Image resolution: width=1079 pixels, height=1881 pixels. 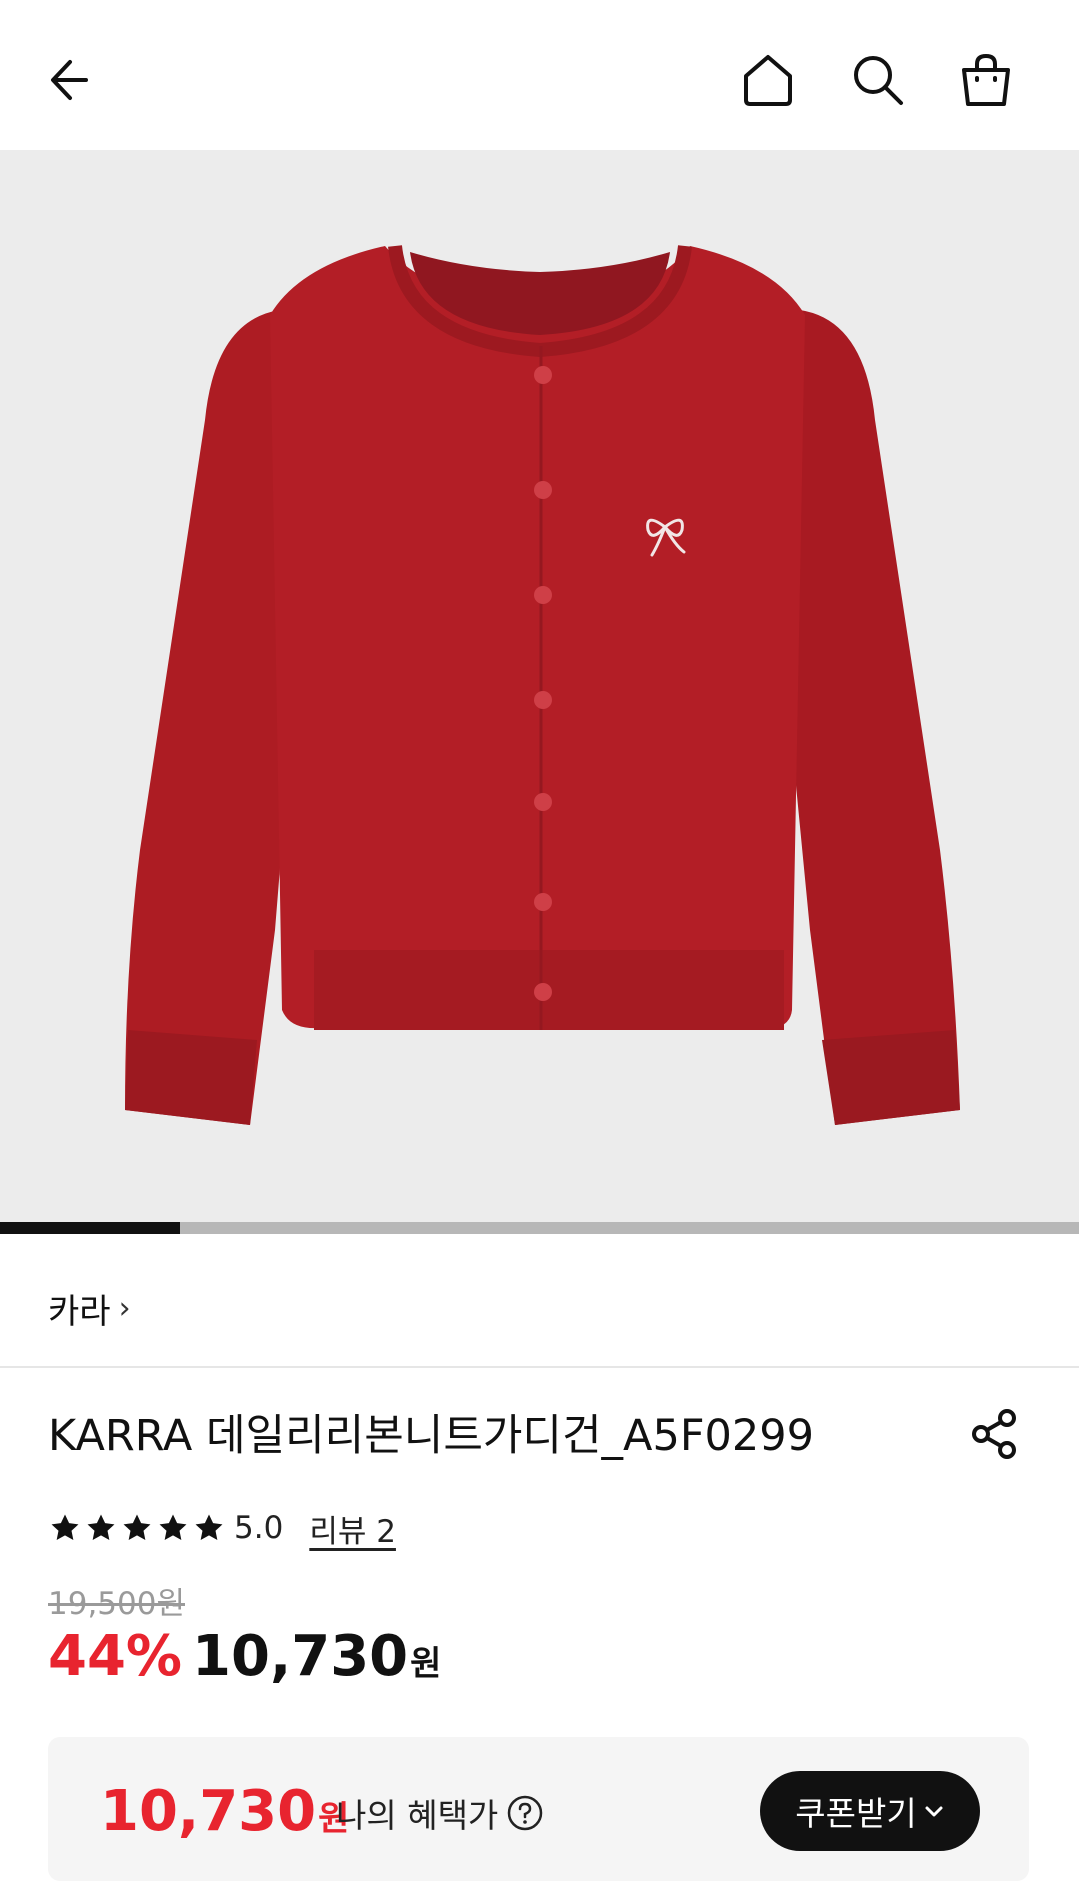 What do you see at coordinates (426, 1664) in the screenshot?
I see `currency-unit: 원` at bounding box center [426, 1664].